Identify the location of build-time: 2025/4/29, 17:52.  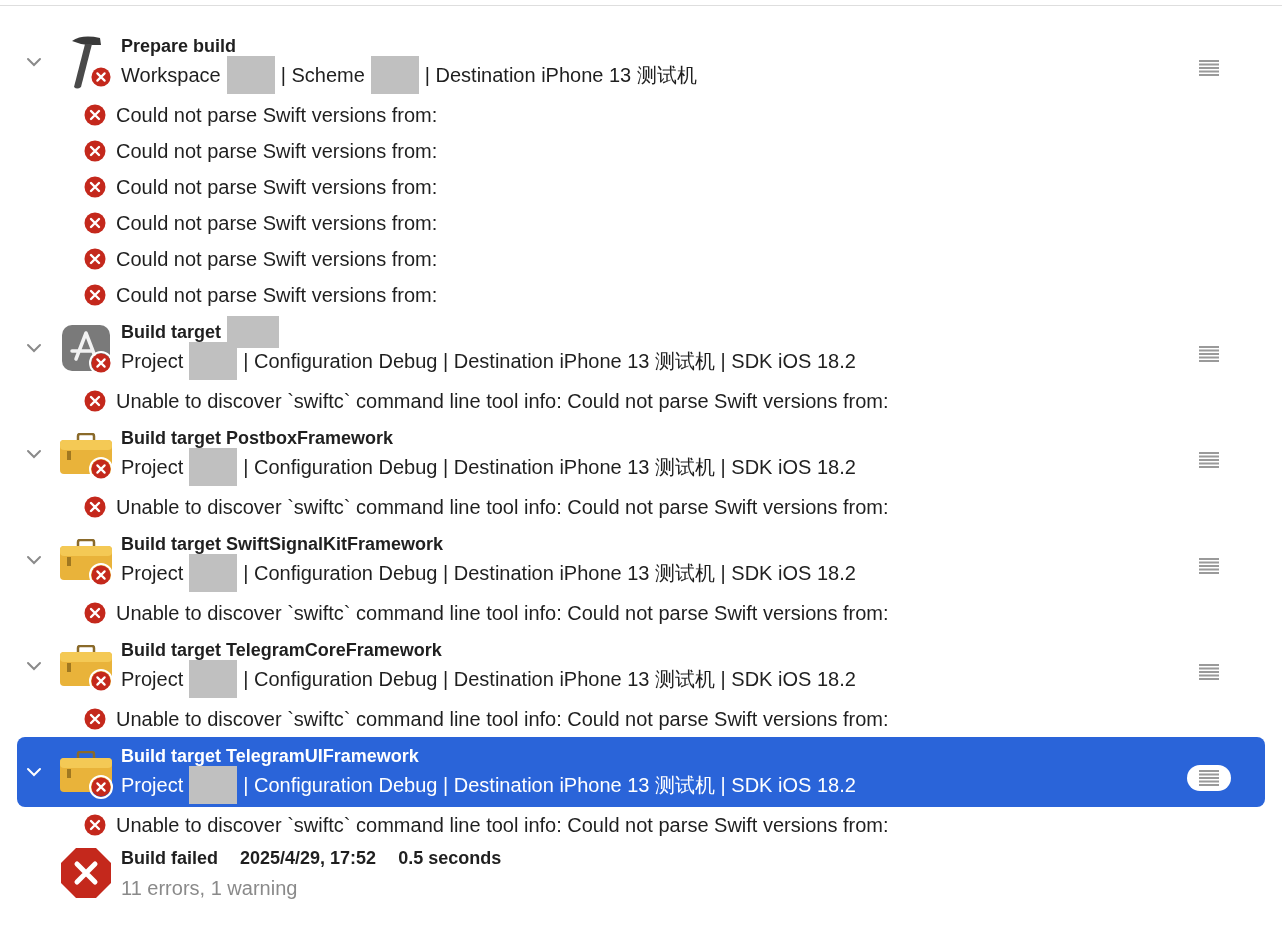
(308, 858).